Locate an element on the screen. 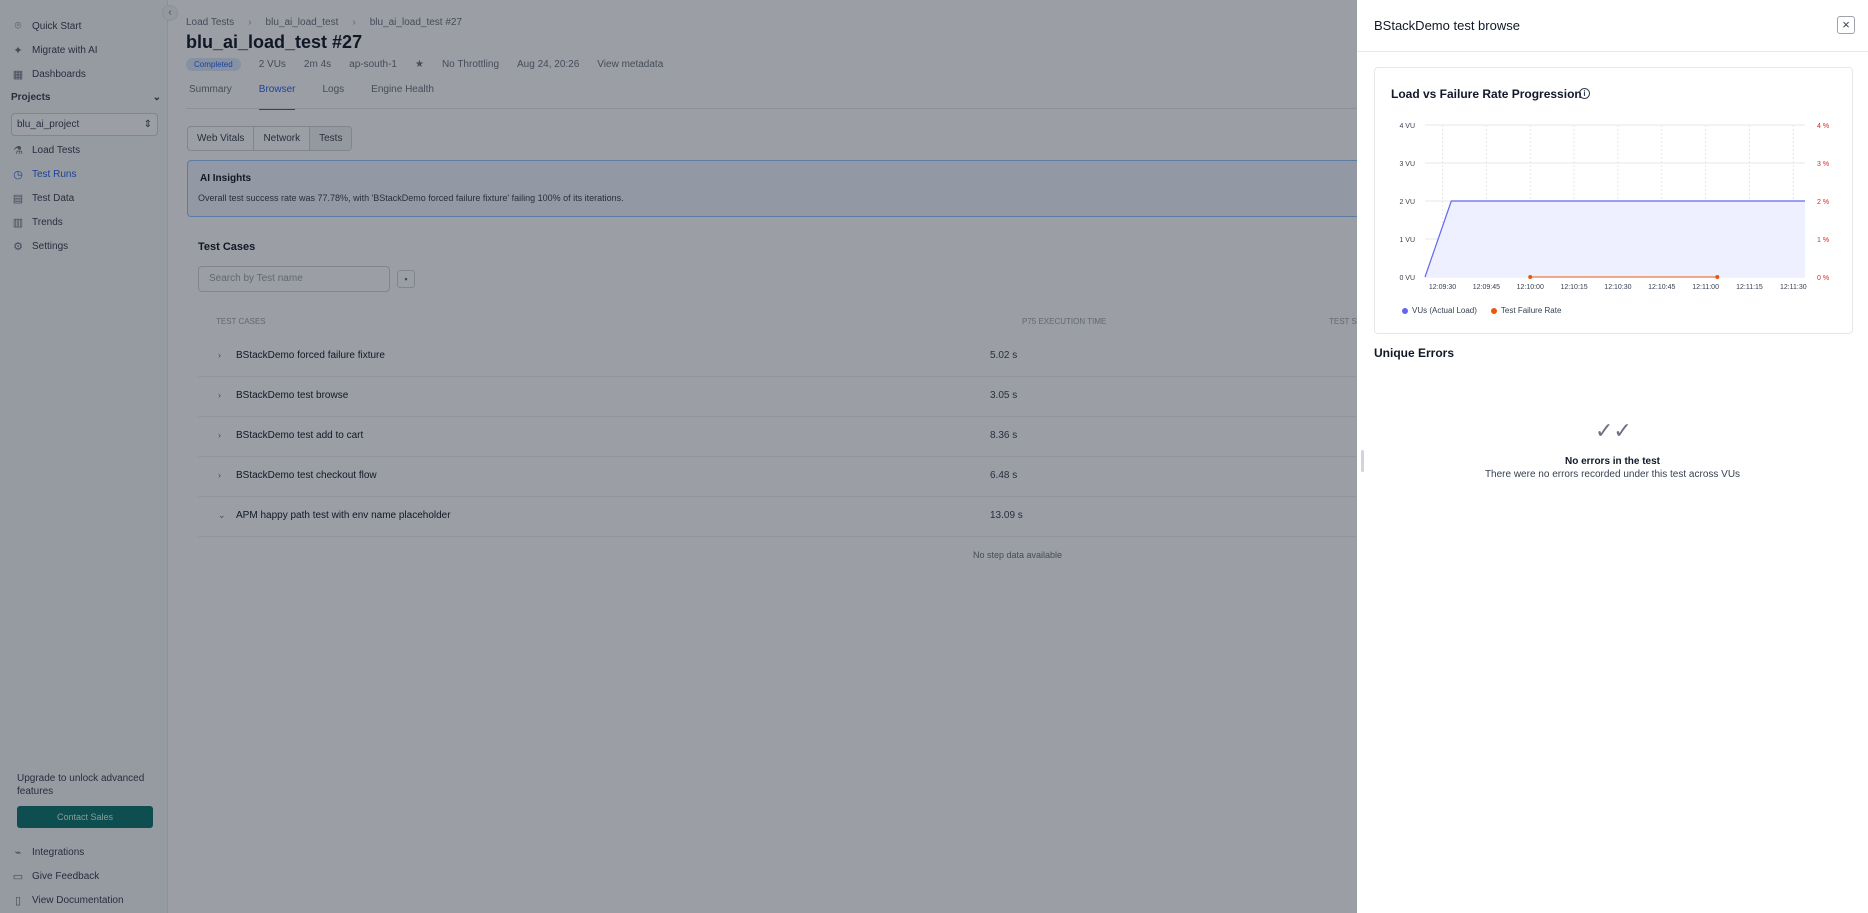 This screenshot has height=913, width=1868. x-tick-label: 12:11:30 is located at coordinates (1793, 287).